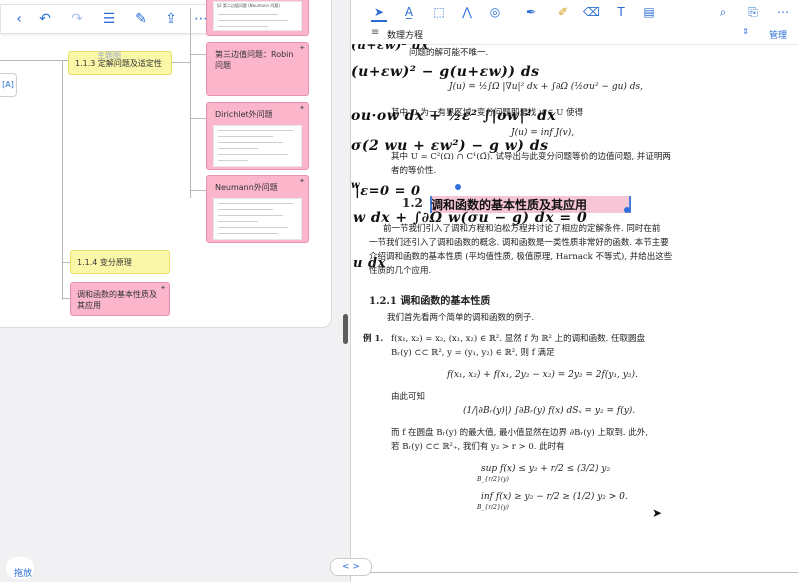 Image resolution: width=798 pixels, height=582 pixels. Describe the element at coordinates (467, 12) in the screenshot. I see `chart-icon: ⋀` at that location.